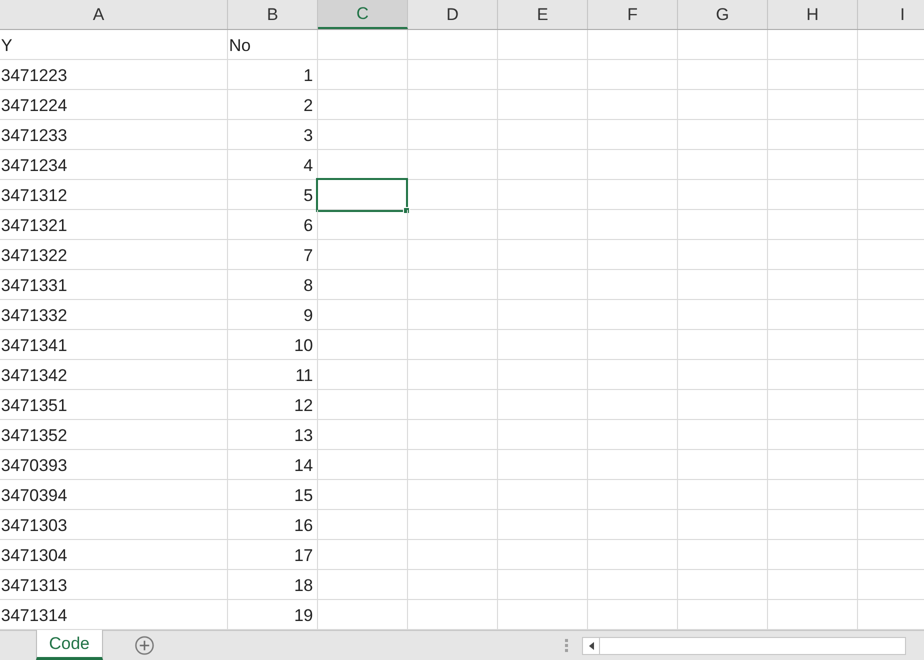 The height and width of the screenshot is (660, 924). I want to click on sheet-tab: Code, so click(69, 645).